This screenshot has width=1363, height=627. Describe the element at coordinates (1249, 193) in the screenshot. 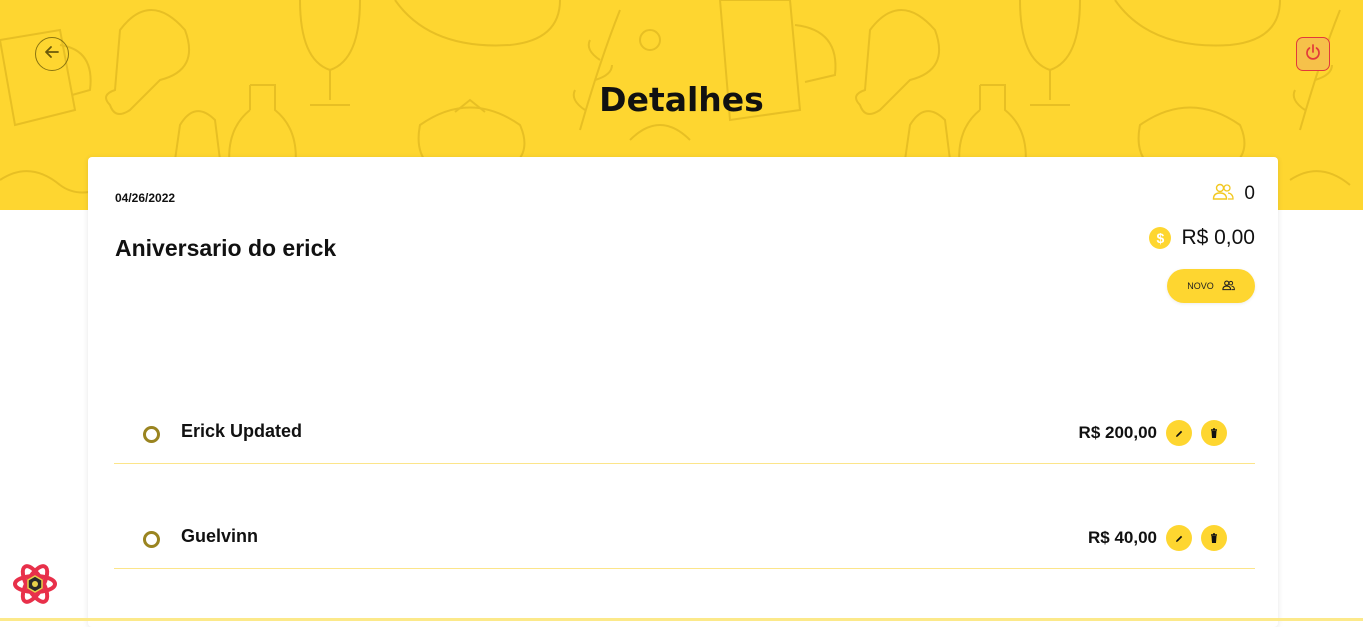

I see `people-count: 0` at that location.